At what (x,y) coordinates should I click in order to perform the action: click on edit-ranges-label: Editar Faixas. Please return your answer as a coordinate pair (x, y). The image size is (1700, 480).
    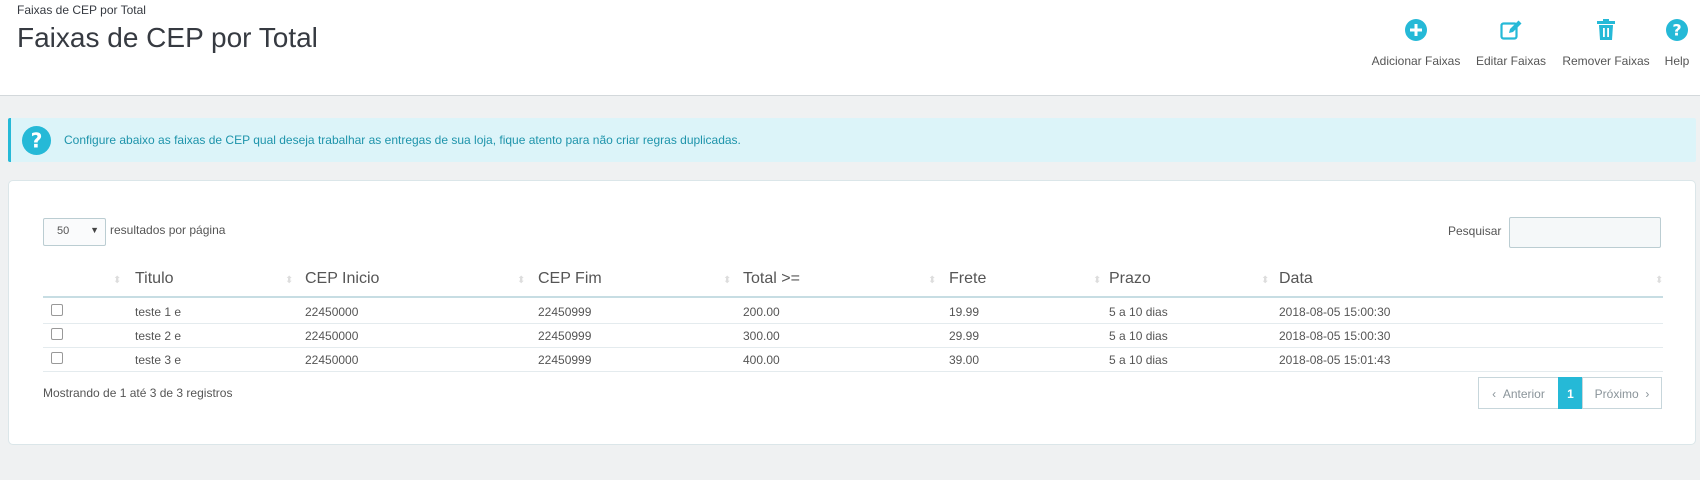
    Looking at the image, I should click on (1511, 61).